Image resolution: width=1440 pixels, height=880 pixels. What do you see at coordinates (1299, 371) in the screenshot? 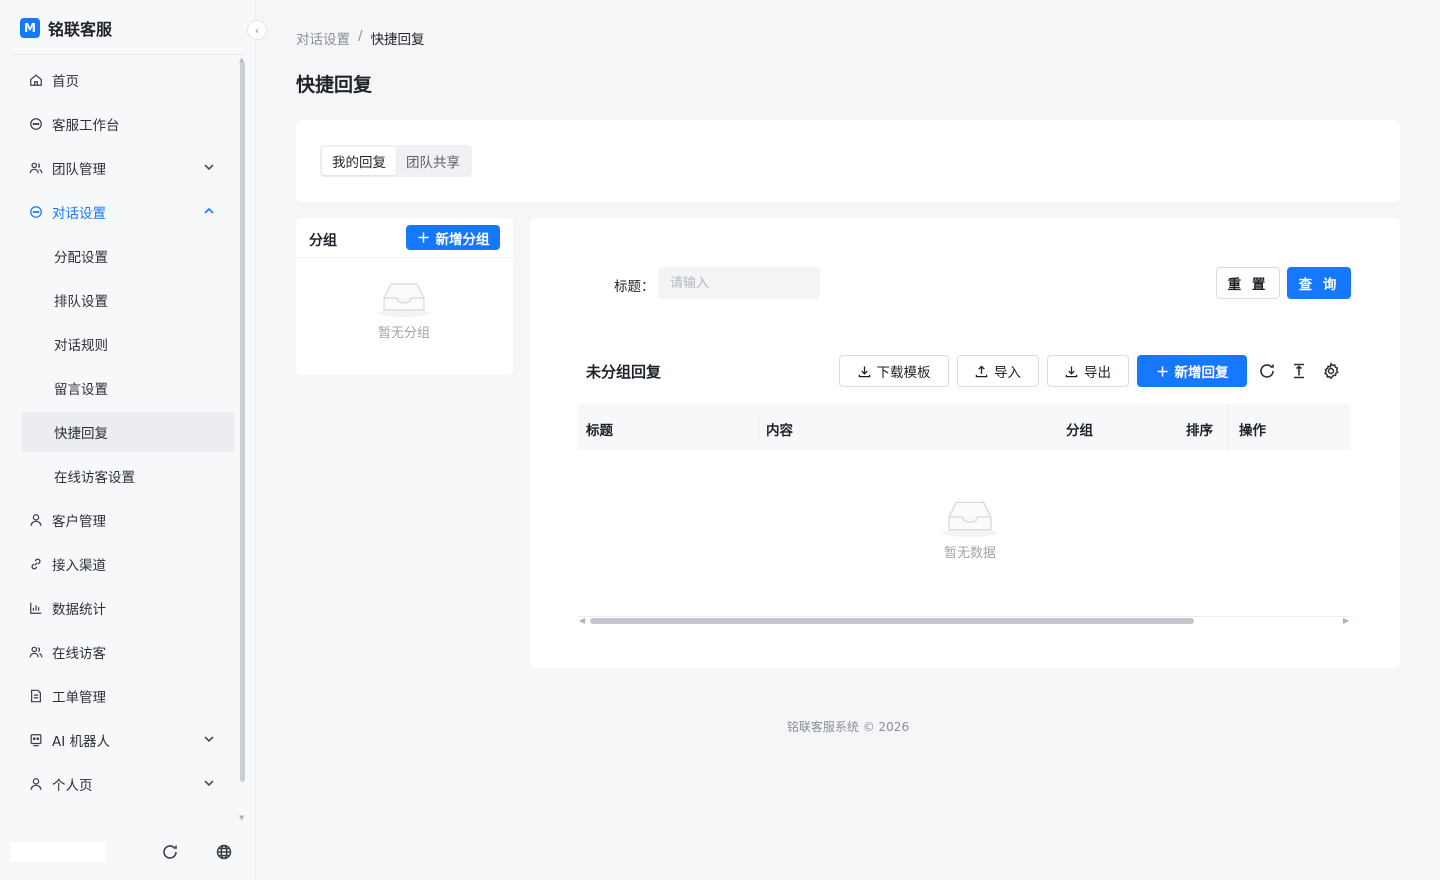
I see `column-height-icon` at bounding box center [1299, 371].